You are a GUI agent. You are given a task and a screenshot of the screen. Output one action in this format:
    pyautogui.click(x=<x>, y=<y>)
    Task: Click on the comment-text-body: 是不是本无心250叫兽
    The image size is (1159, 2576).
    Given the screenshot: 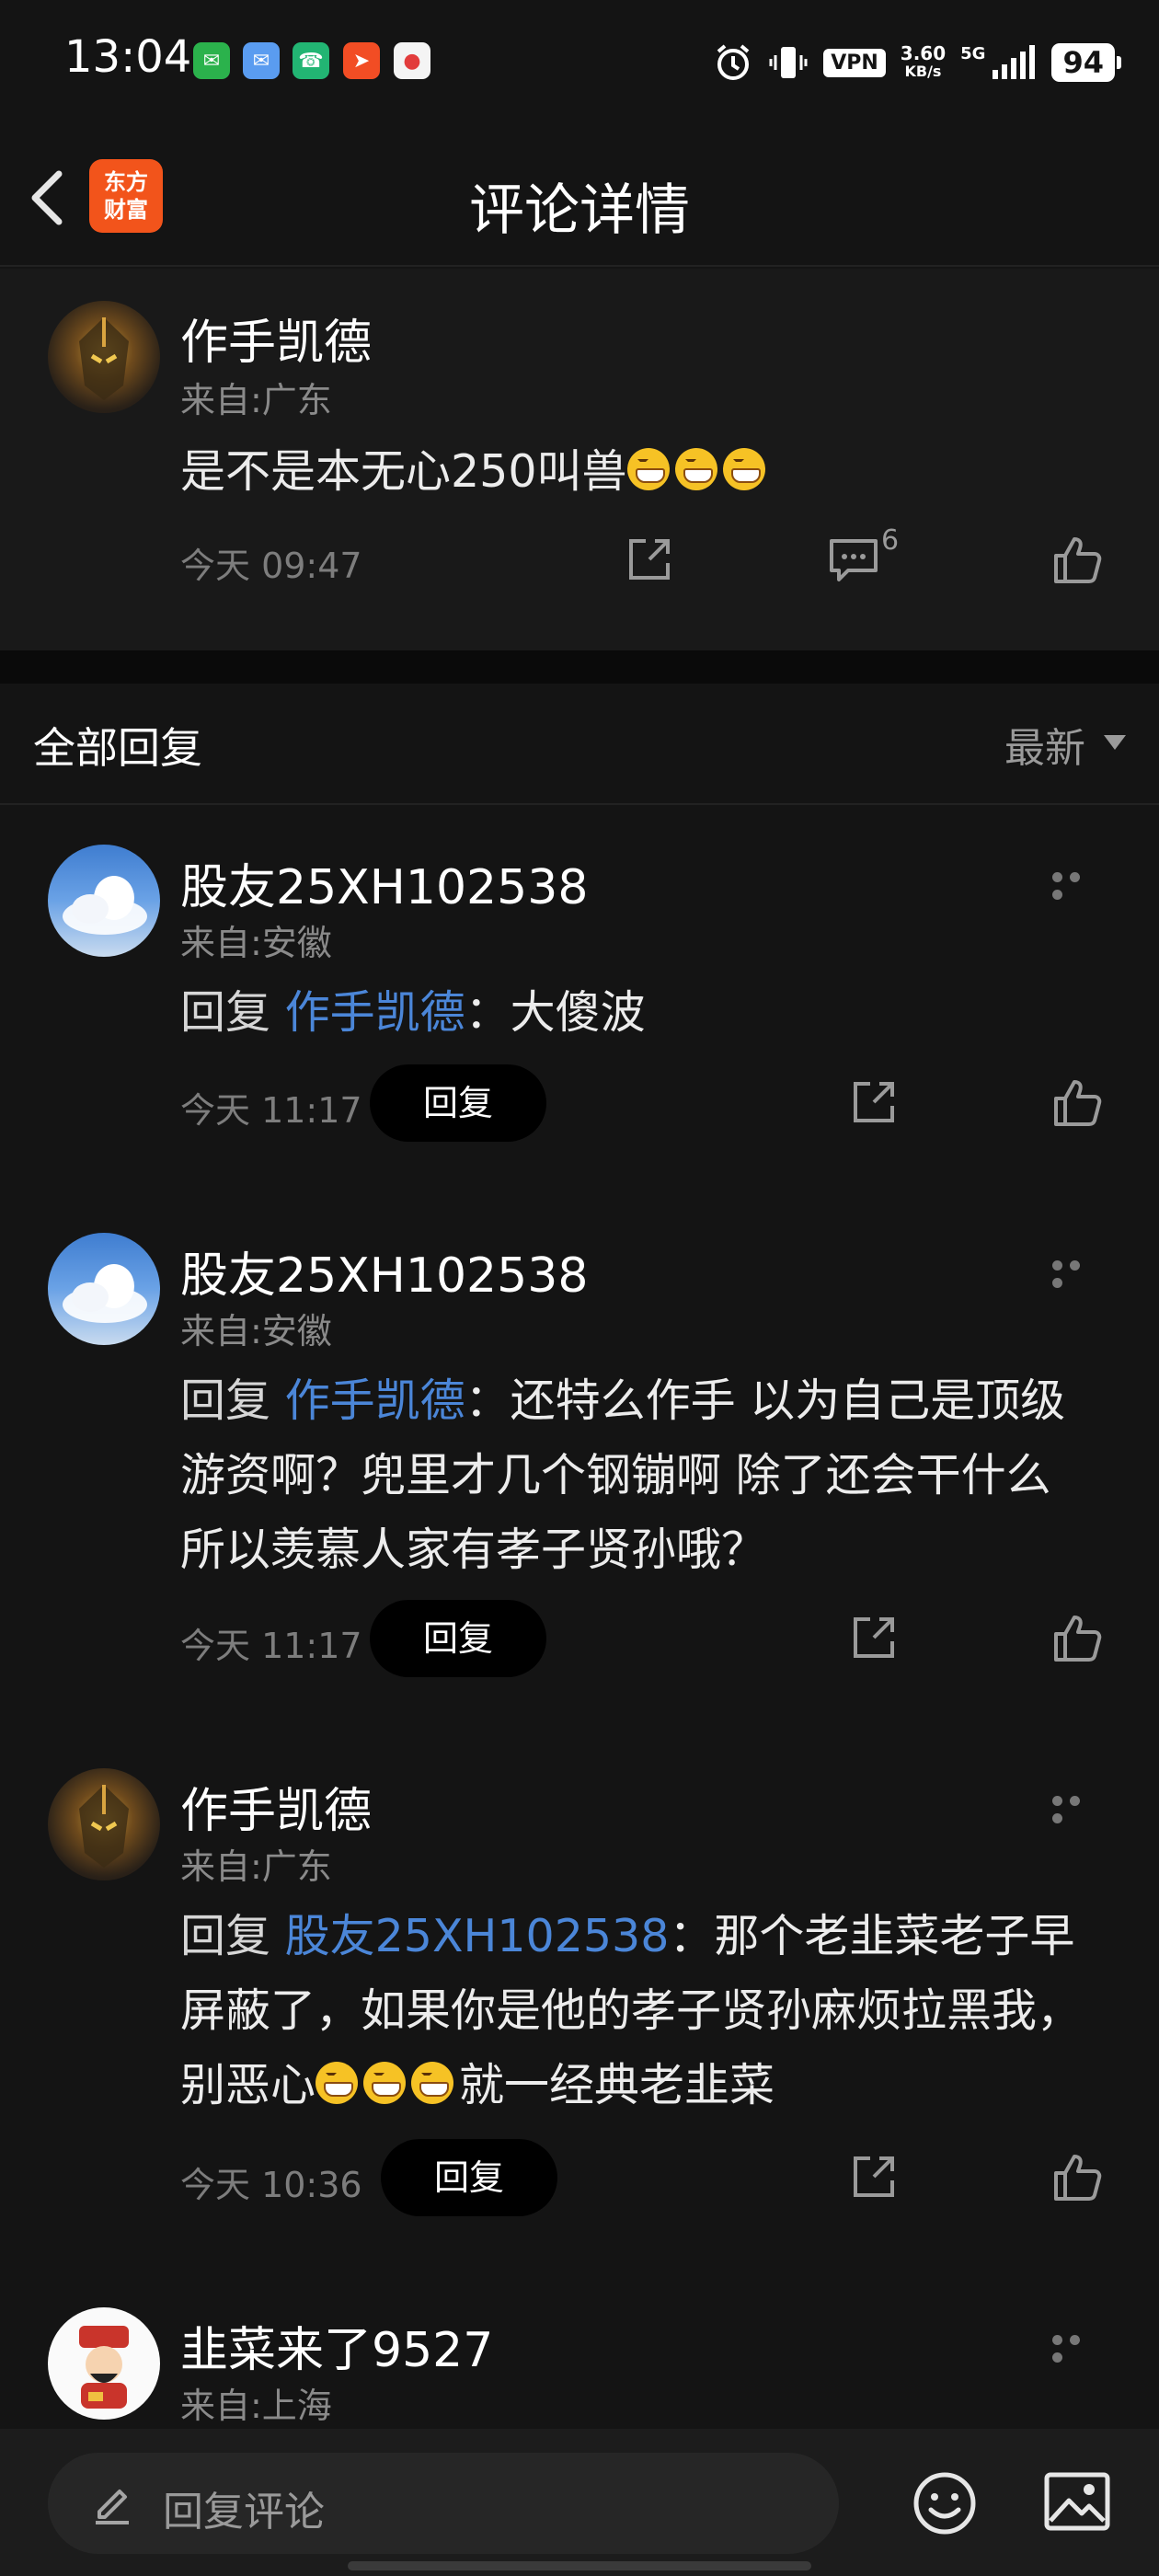 What is the action you would take?
    pyautogui.click(x=403, y=471)
    